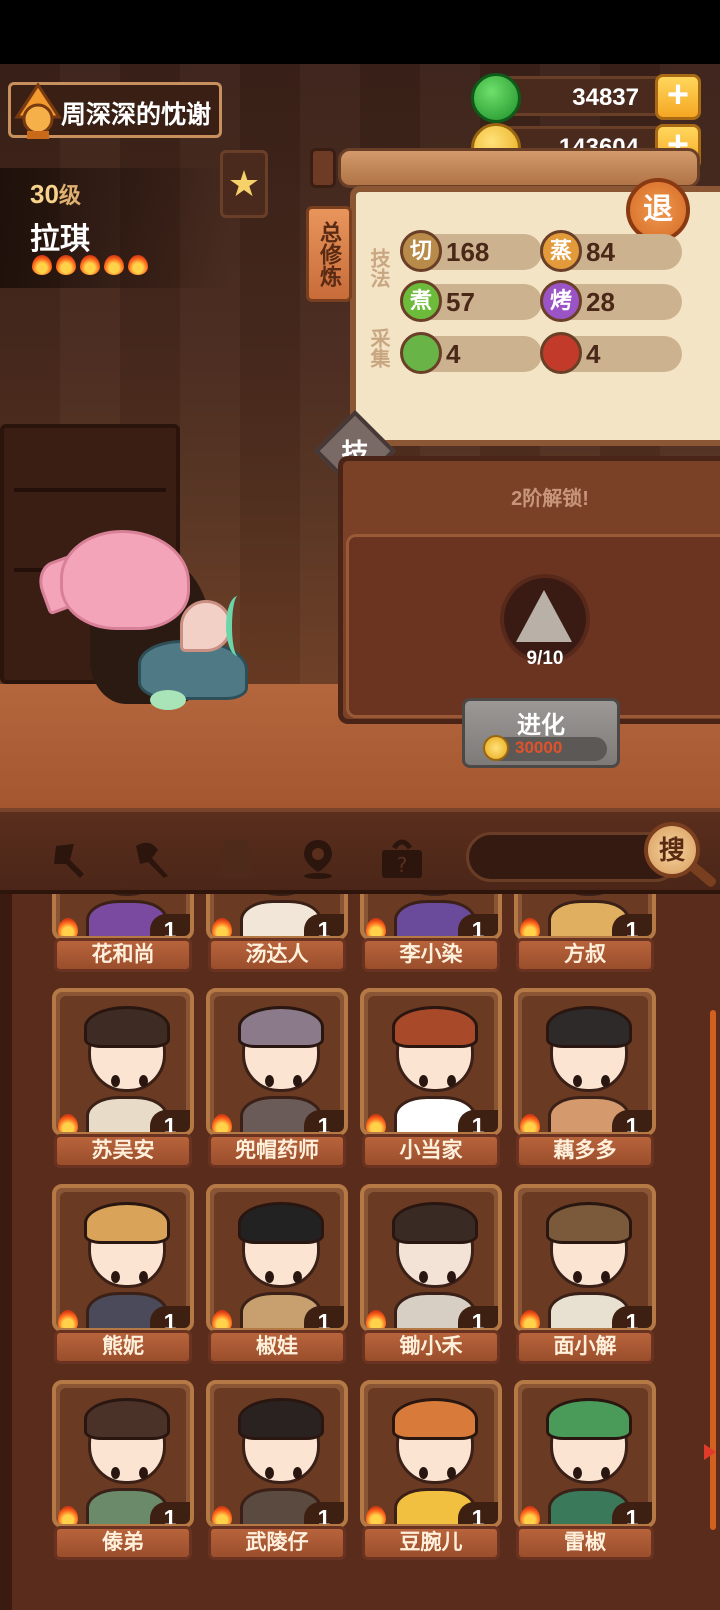 The width and height of the screenshot is (720, 1610). I want to click on mystery-box-icon: ?, so click(400, 858).